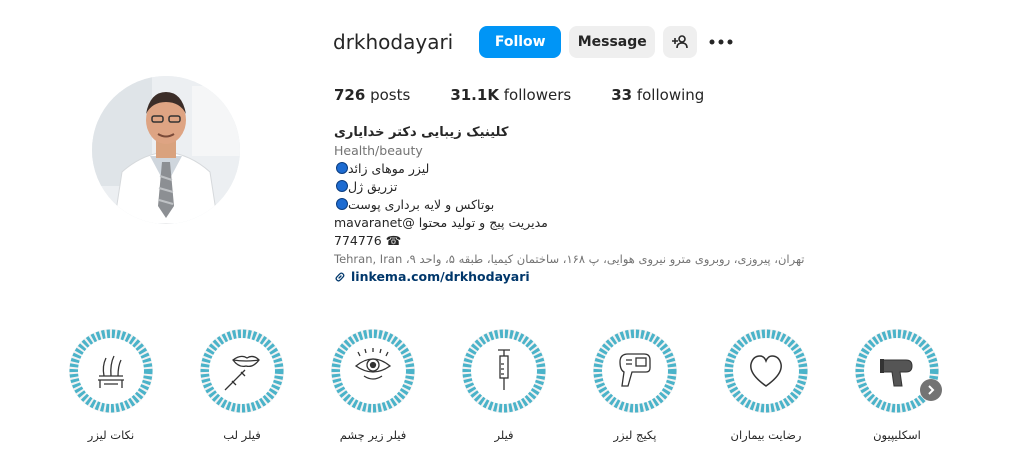 Image resolution: width=1024 pixels, height=464 pixels. I want to click on profile-category: Health/beauty, so click(378, 150).